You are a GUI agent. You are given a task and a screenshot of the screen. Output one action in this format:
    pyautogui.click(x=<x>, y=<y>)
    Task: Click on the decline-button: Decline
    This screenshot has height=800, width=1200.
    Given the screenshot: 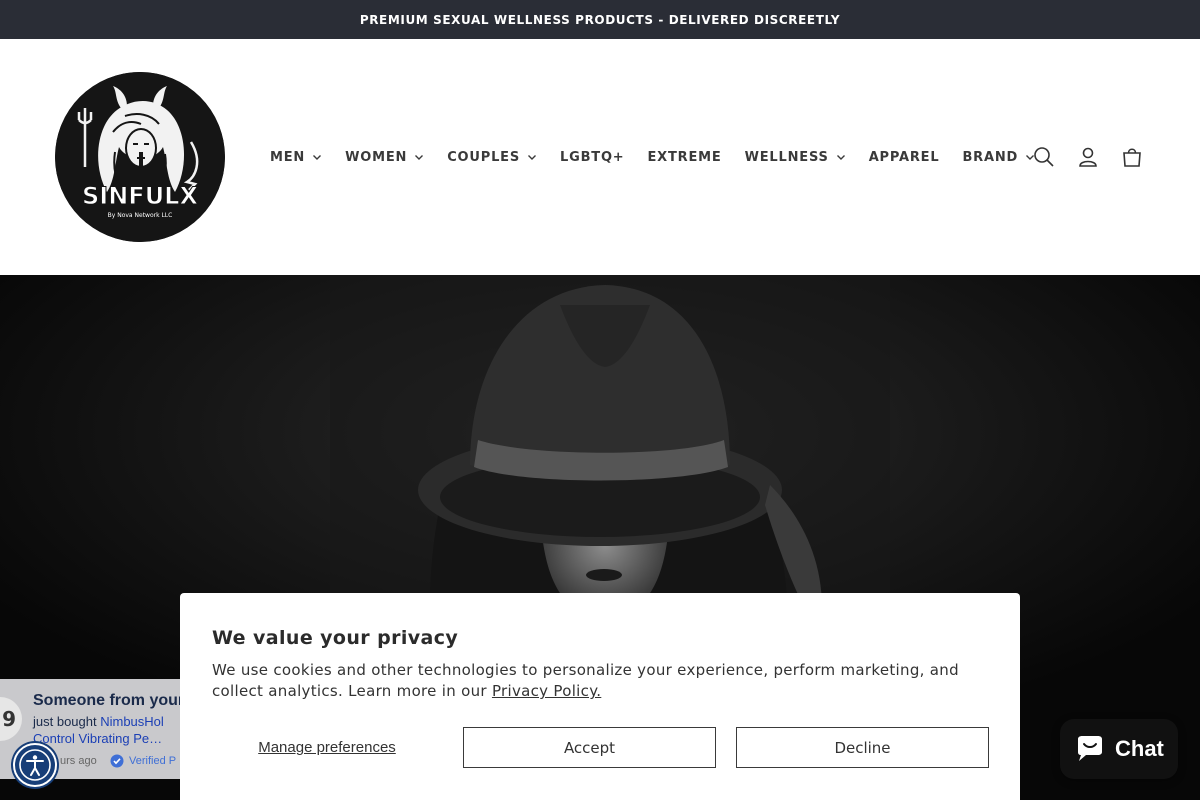 What is the action you would take?
    pyautogui.click(x=862, y=747)
    